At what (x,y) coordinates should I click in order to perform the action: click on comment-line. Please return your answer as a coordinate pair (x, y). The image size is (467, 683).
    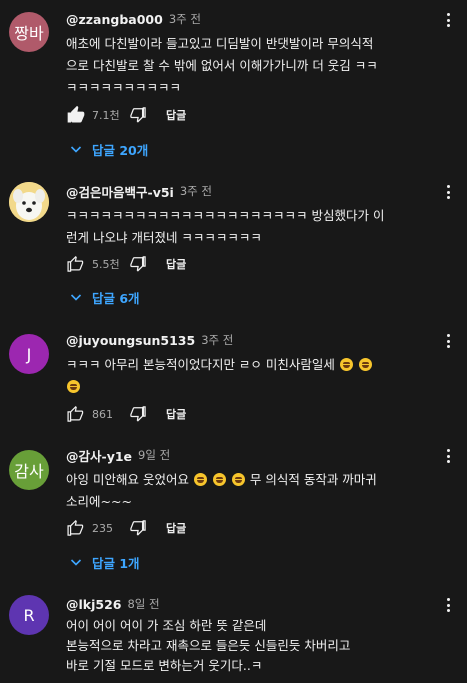
    Looking at the image, I should click on (259, 387).